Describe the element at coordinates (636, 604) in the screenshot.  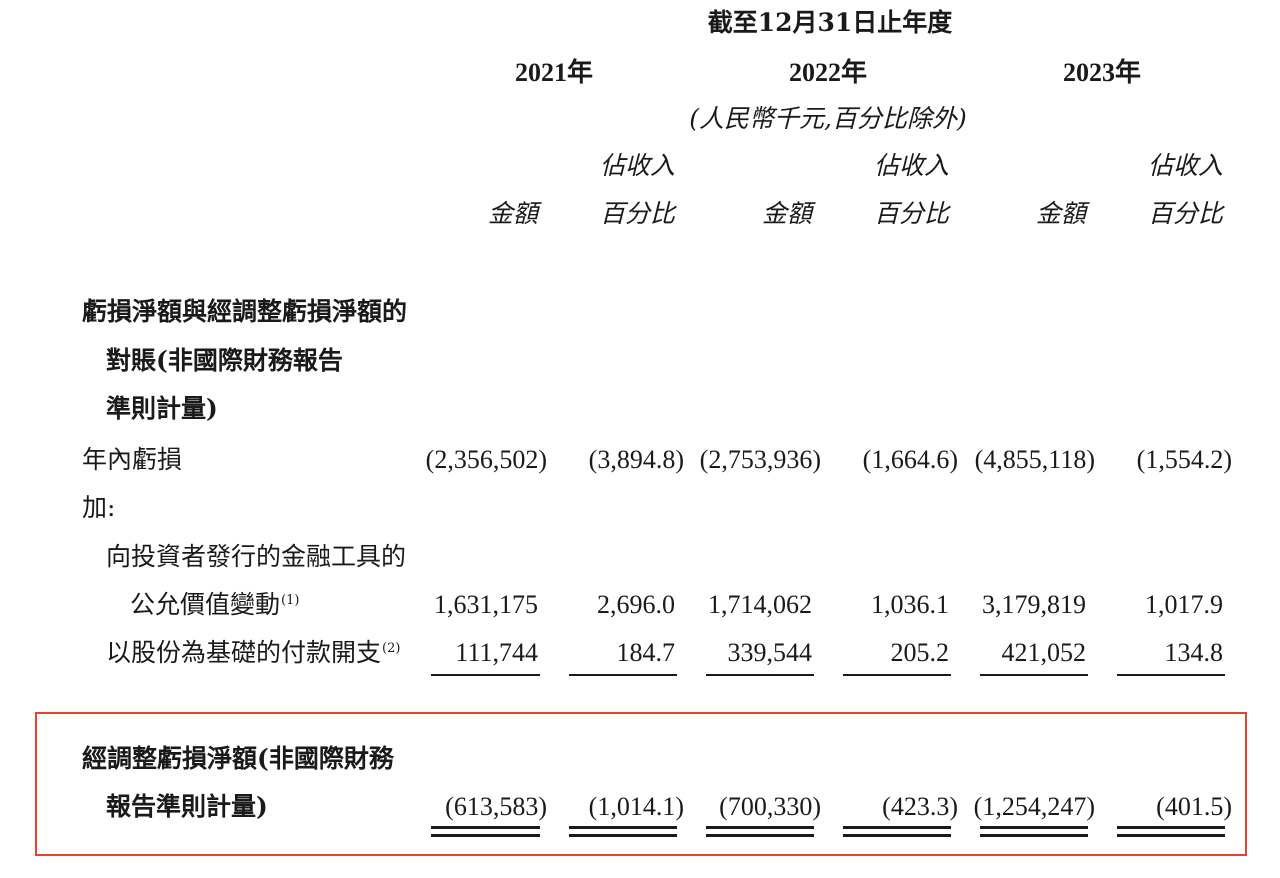
I see `fair-value-2021-pct: 2,696.0` at that location.